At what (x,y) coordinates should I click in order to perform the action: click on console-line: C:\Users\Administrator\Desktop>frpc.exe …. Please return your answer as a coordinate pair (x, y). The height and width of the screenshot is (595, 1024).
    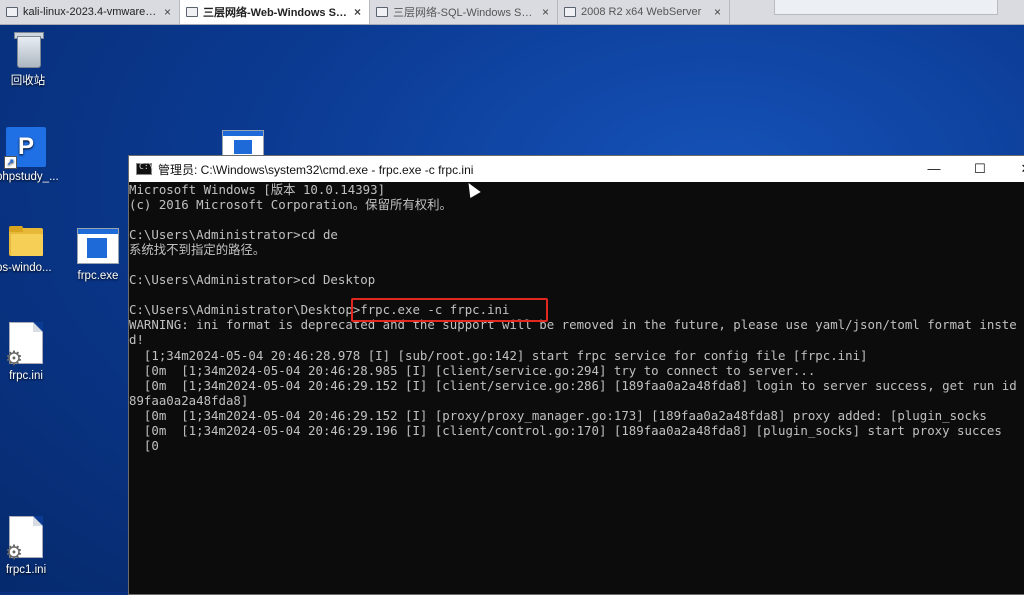
    Looking at the image, I should click on (319, 310).